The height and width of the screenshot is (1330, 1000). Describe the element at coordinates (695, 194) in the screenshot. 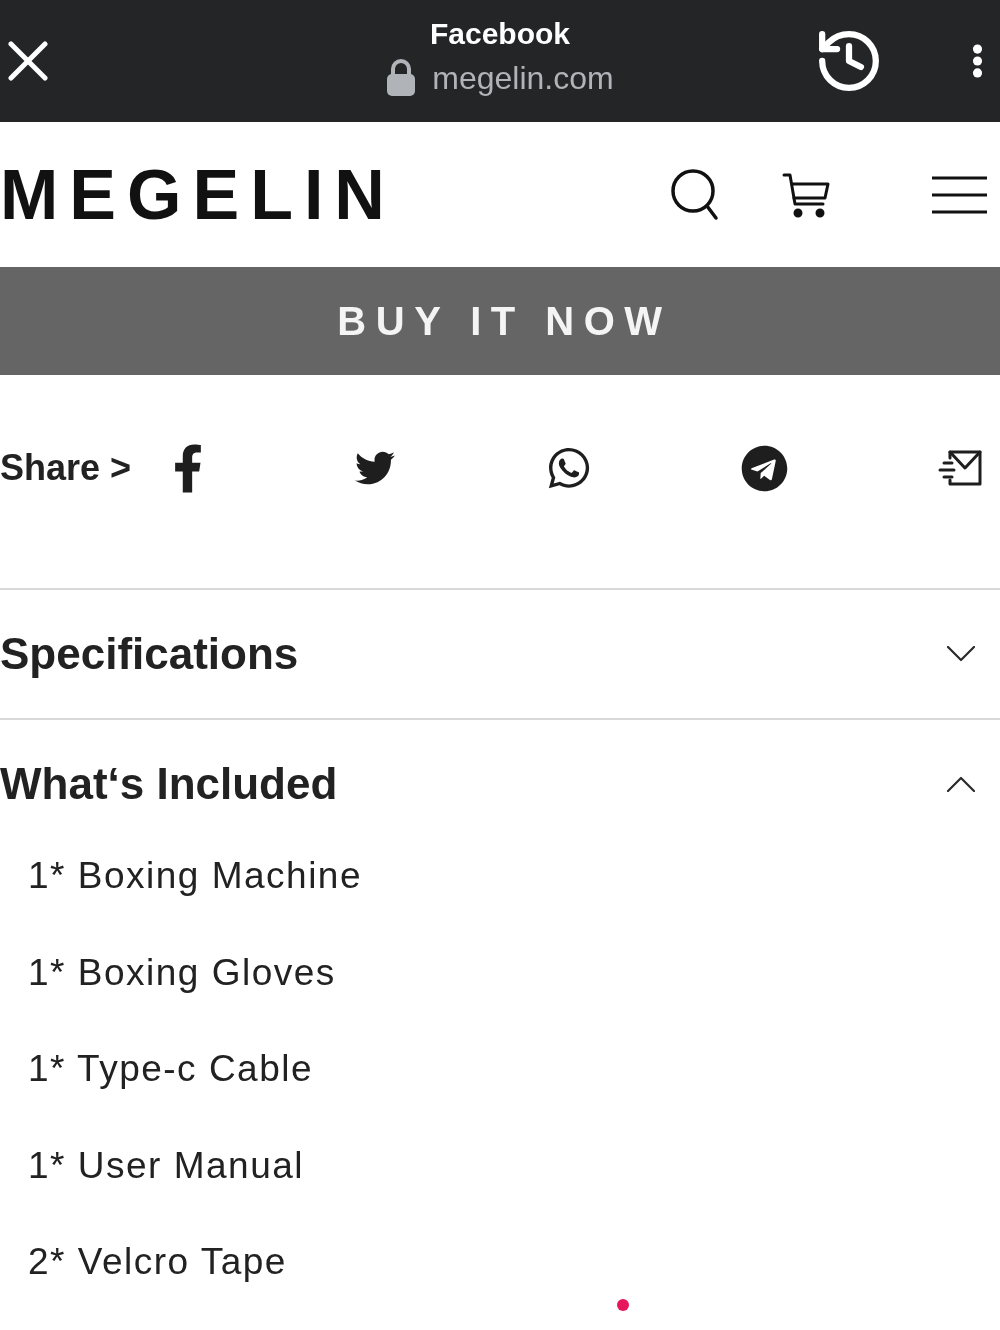

I see `search-icon` at that location.